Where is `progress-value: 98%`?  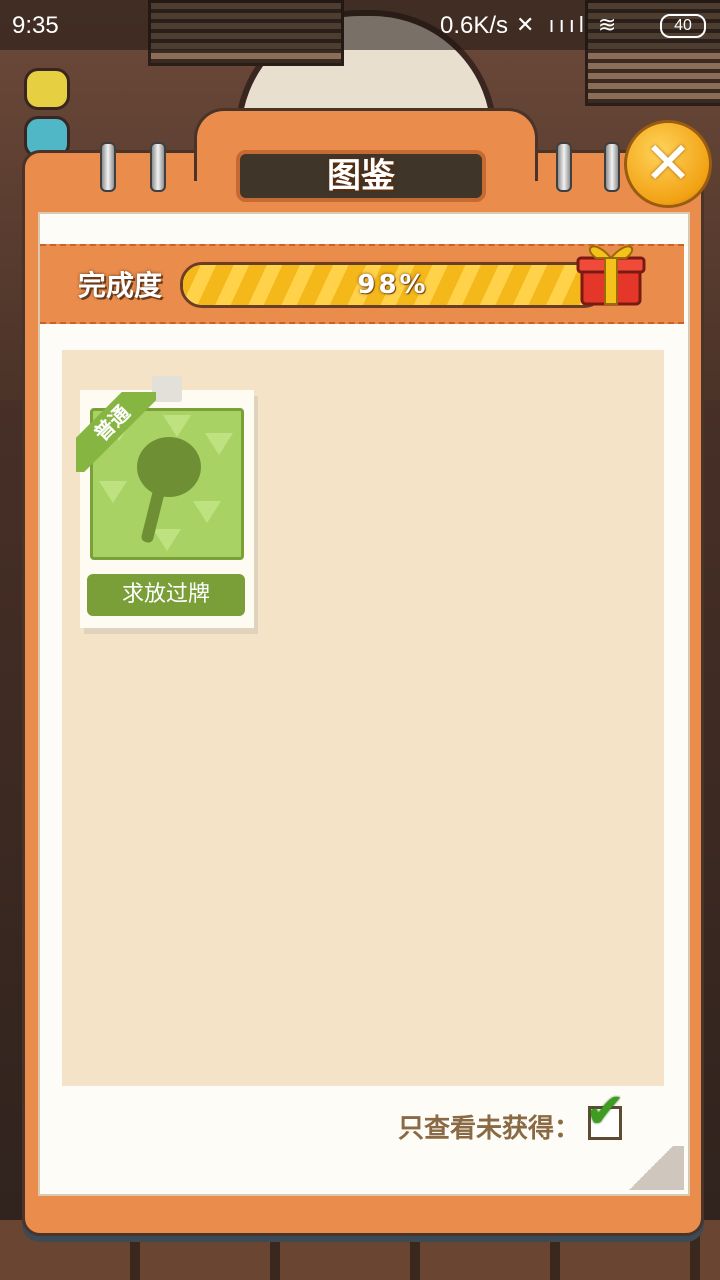 progress-value: 98% is located at coordinates (393, 285).